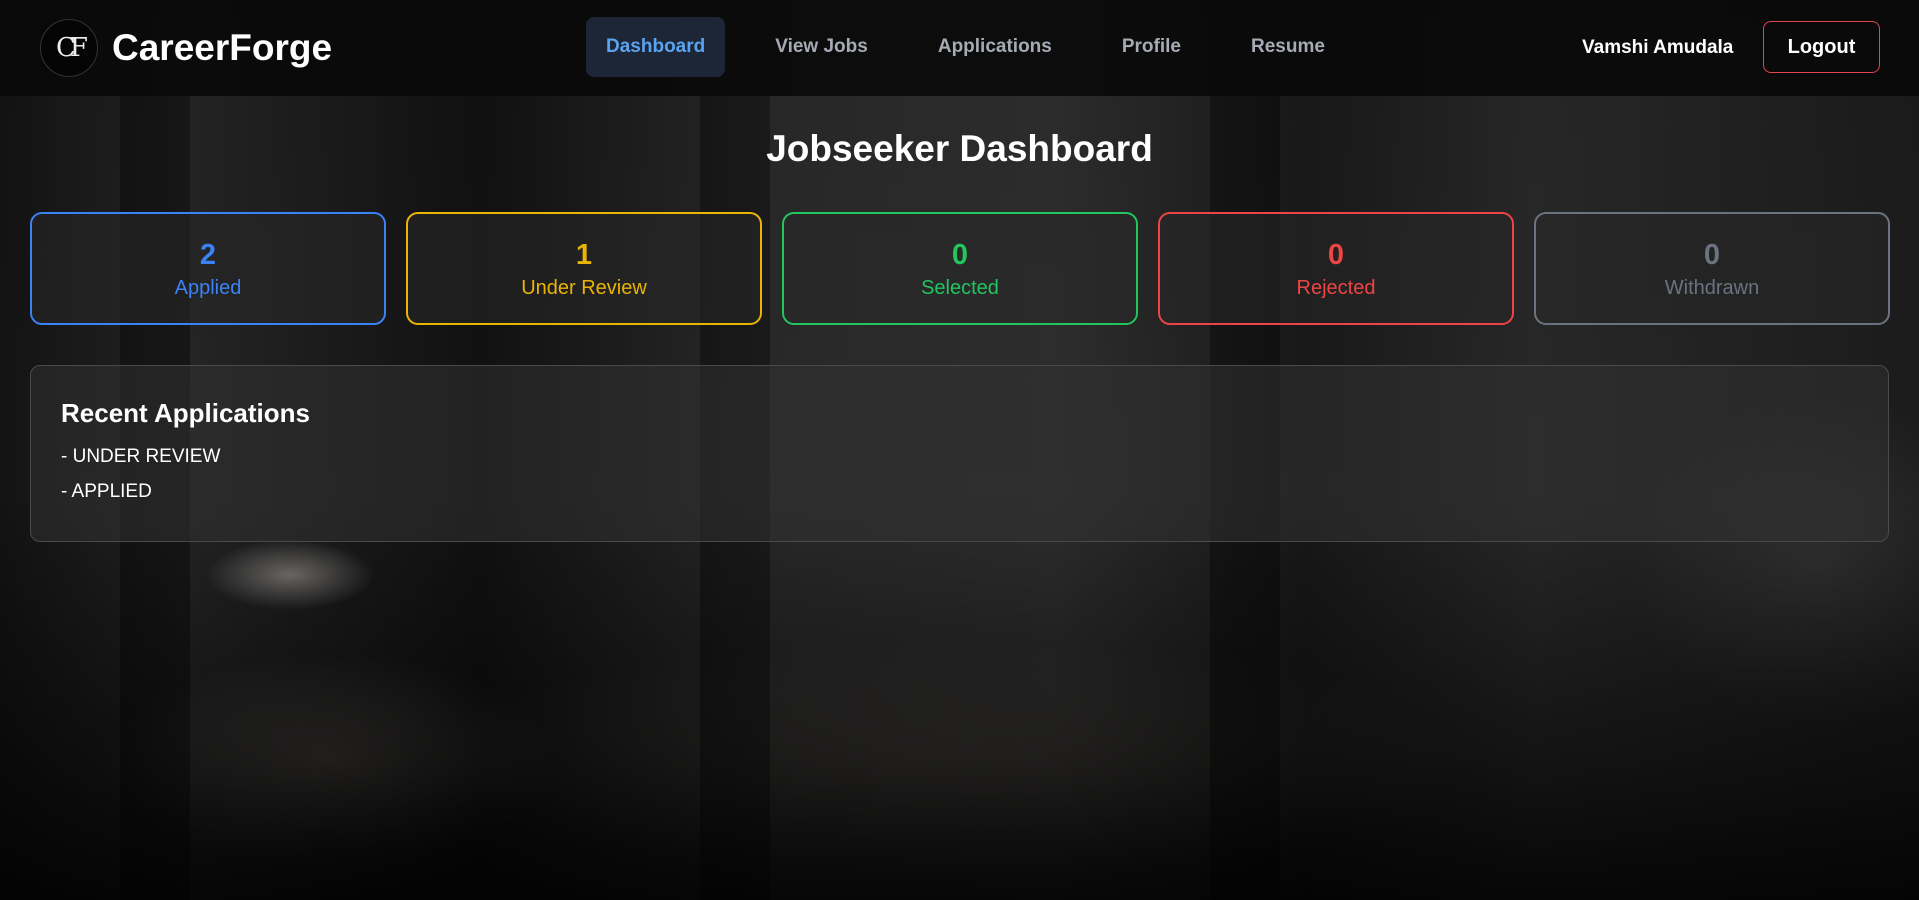 Image resolution: width=1919 pixels, height=900 pixels. I want to click on nav-applications: Applications, so click(995, 47).